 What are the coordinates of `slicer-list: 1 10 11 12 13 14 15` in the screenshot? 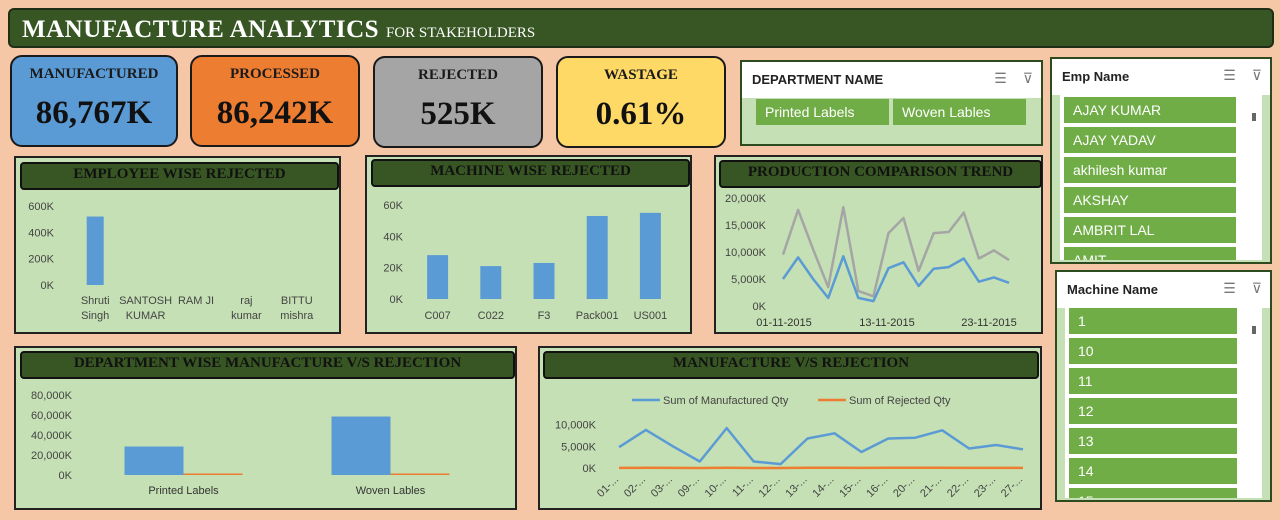 It's located at (1163, 403).